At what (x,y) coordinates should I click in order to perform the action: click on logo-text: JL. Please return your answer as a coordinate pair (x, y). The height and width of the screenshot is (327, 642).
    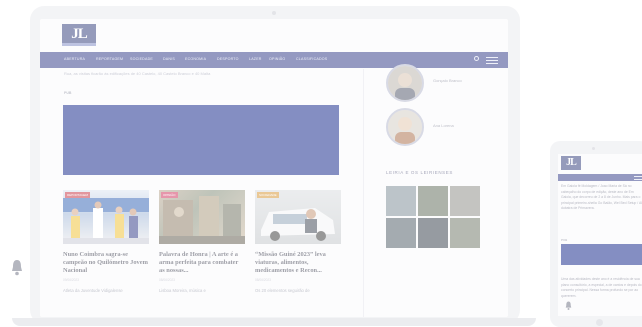
    Looking at the image, I should click on (79, 34).